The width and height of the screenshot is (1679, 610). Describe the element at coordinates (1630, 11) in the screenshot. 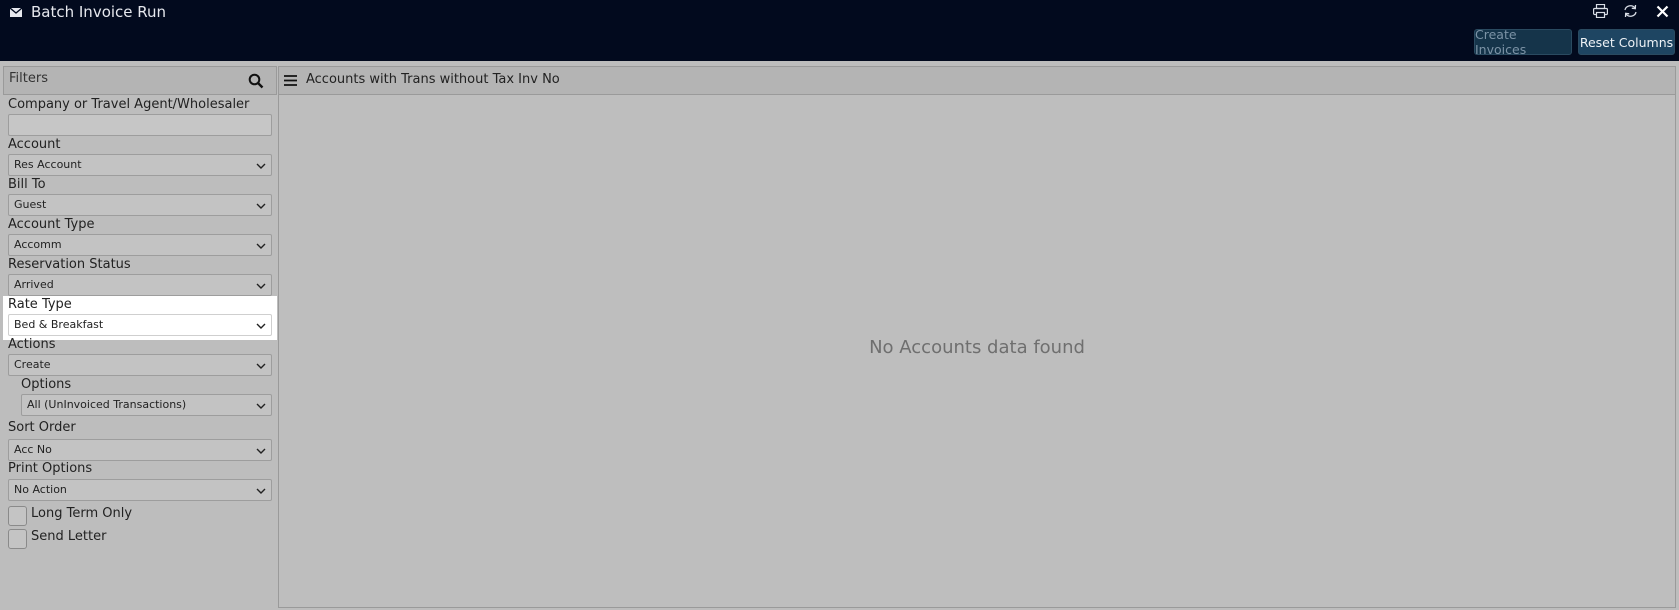

I see `refresh-icon` at that location.